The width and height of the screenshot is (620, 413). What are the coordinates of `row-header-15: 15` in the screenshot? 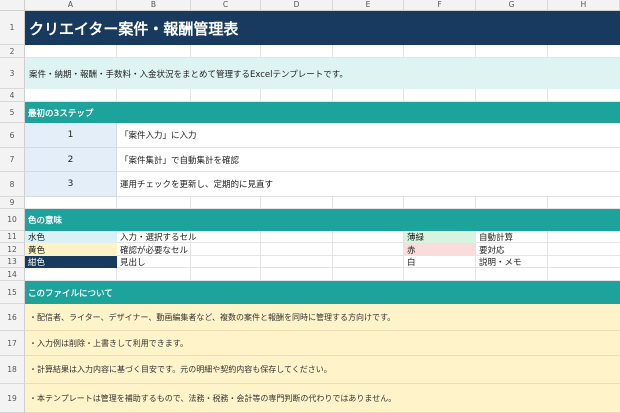 It's located at (12, 292).